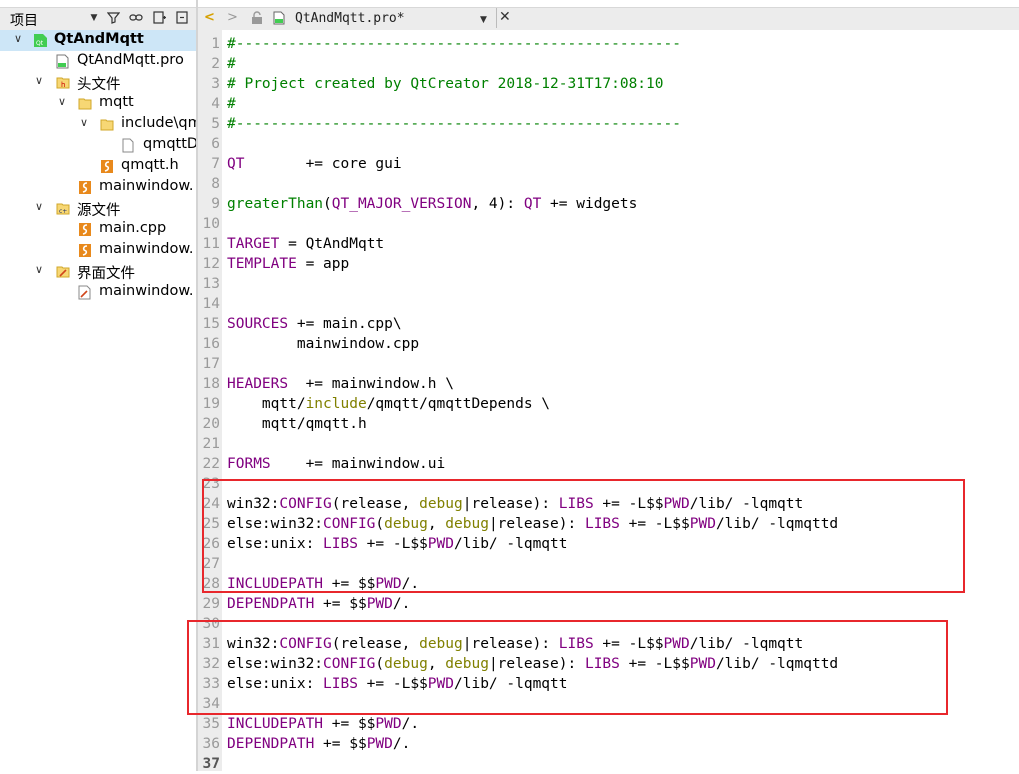  What do you see at coordinates (349, 724) in the screenshot?
I see `code-token: += $$` at bounding box center [349, 724].